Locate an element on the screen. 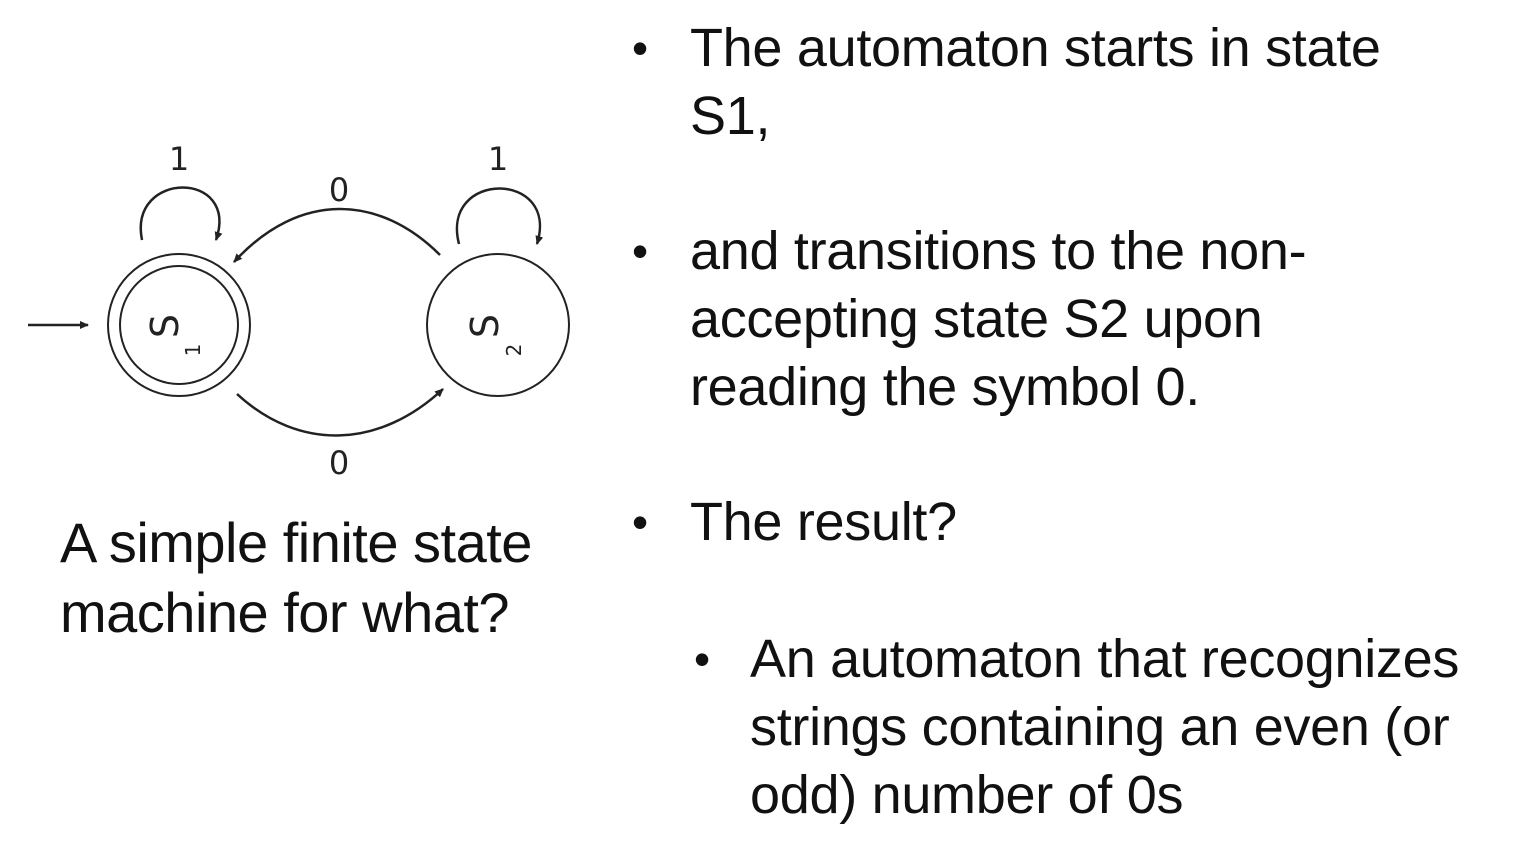  transition-s2-to-s1-symbol: 0 is located at coordinates (339, 190).